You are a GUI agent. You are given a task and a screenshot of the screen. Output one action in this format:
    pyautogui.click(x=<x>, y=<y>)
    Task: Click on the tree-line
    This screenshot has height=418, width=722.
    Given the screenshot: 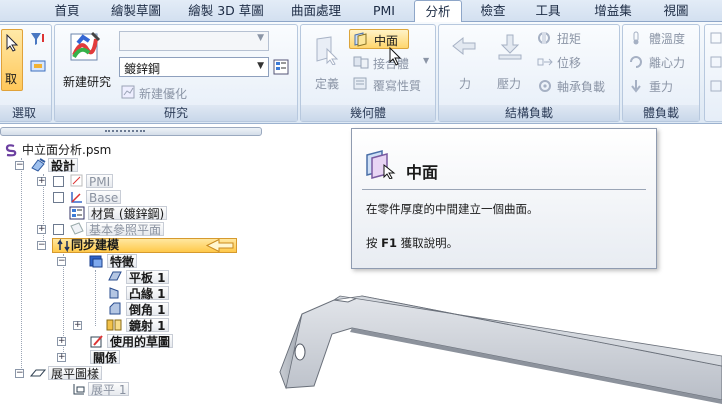 What is the action you would take?
    pyautogui.click(x=21, y=267)
    